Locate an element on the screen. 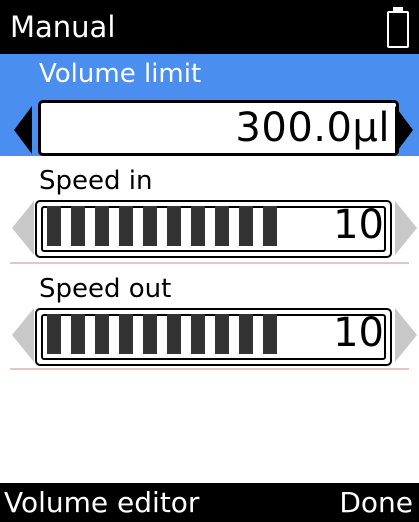 The image size is (419, 522). volume-editor-softkey: Volume editor is located at coordinates (101, 503).